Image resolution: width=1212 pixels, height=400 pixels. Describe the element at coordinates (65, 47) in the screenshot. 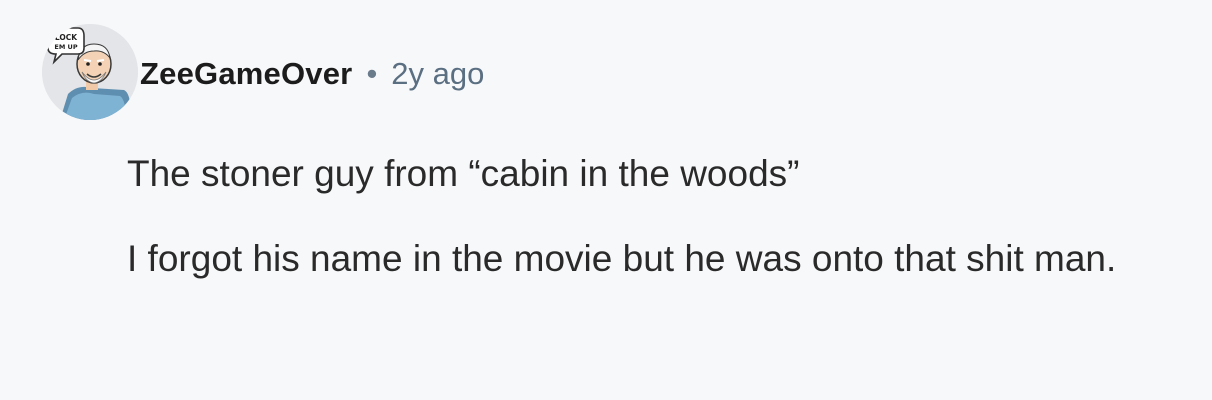

I see `svg-text: EM UP` at that location.